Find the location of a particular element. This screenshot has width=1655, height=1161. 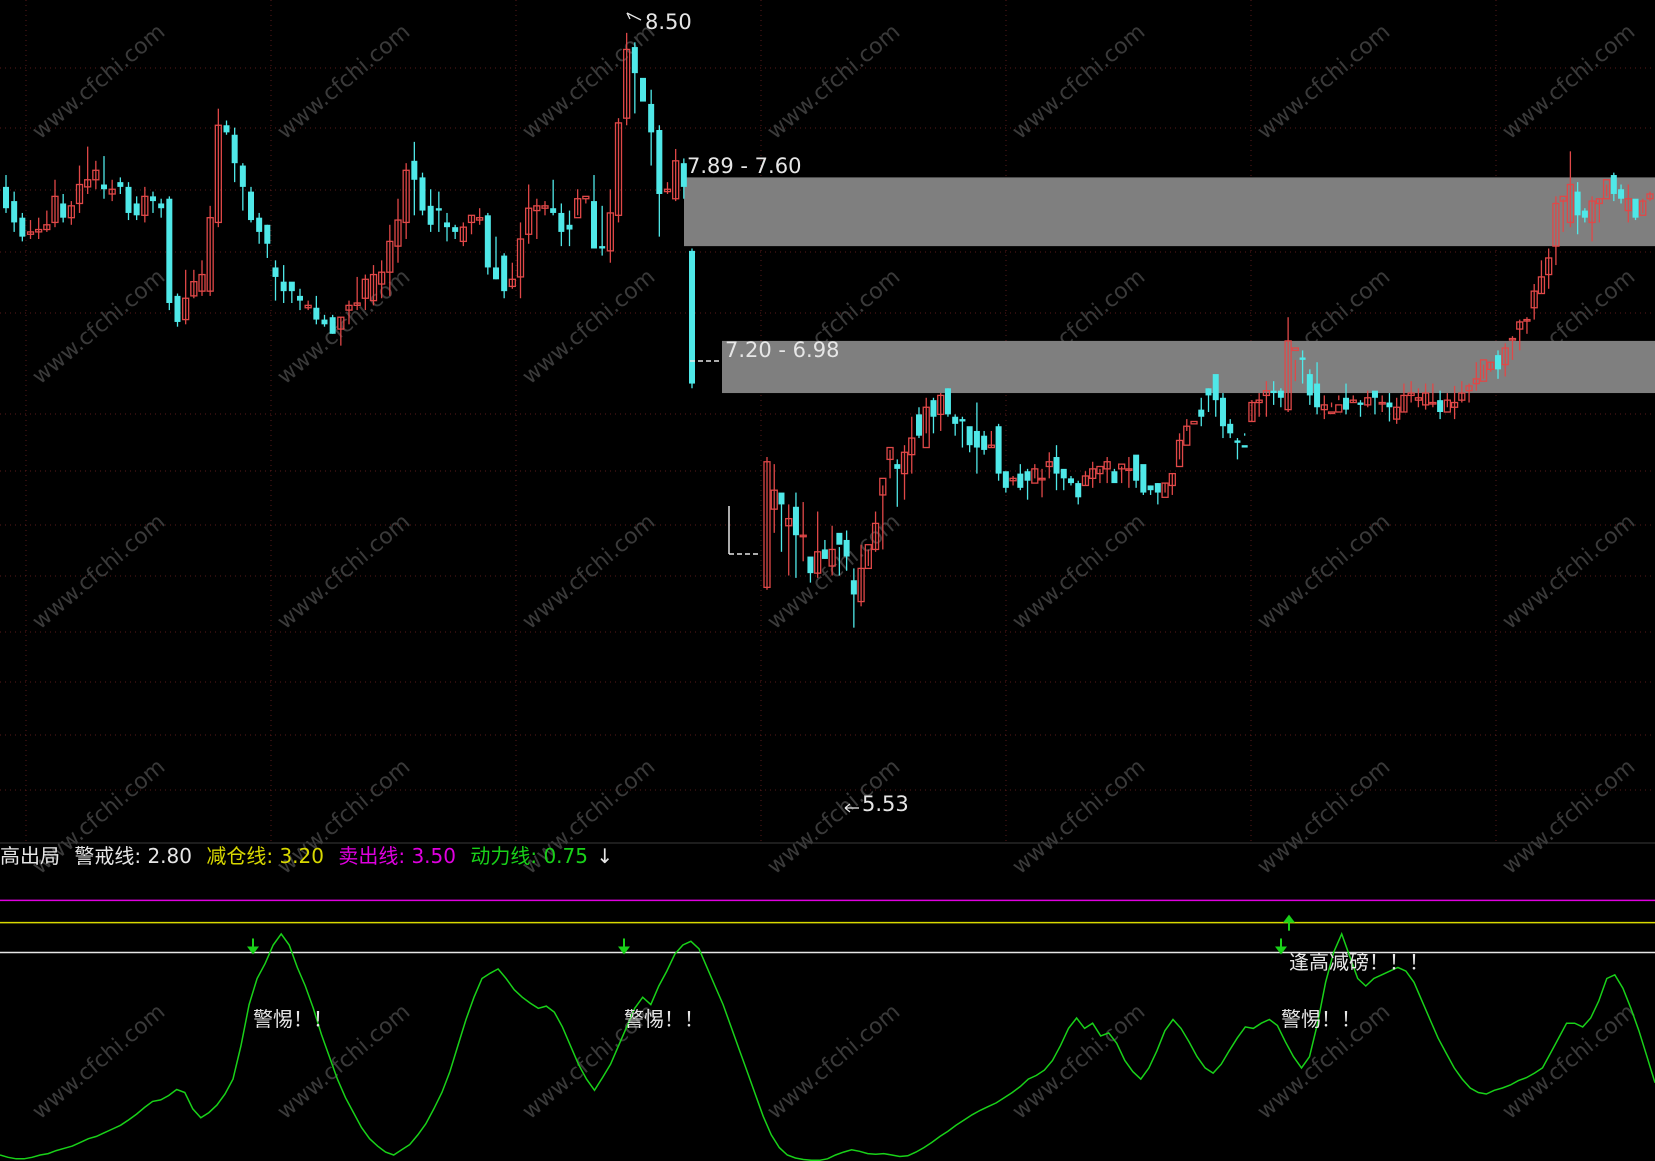

reduce-label: 逢高减磅！！！ is located at coordinates (1359, 962).